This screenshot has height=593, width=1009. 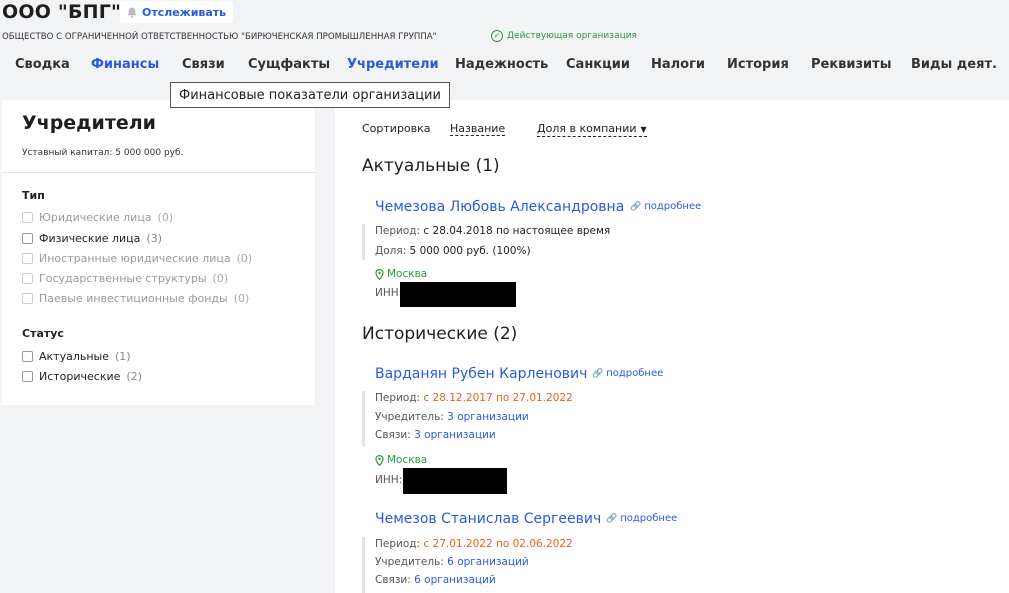 I want to click on period-value: с 27.01.2022 по 02.06.2022, so click(x=498, y=544).